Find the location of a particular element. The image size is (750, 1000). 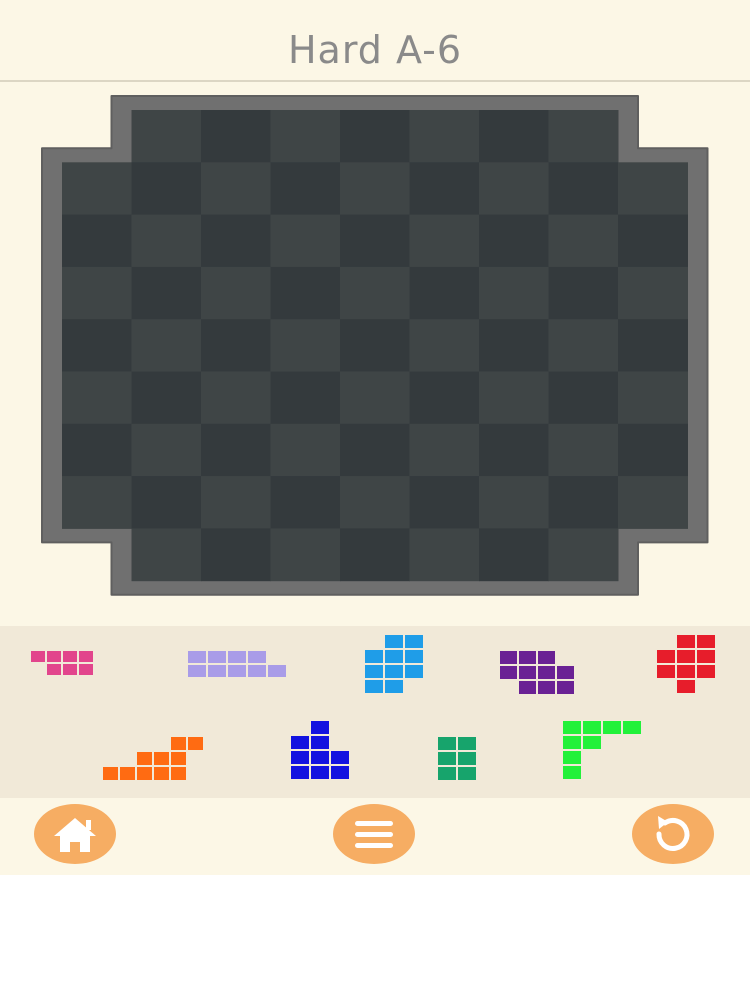

piece-pink is located at coordinates (62, 663).